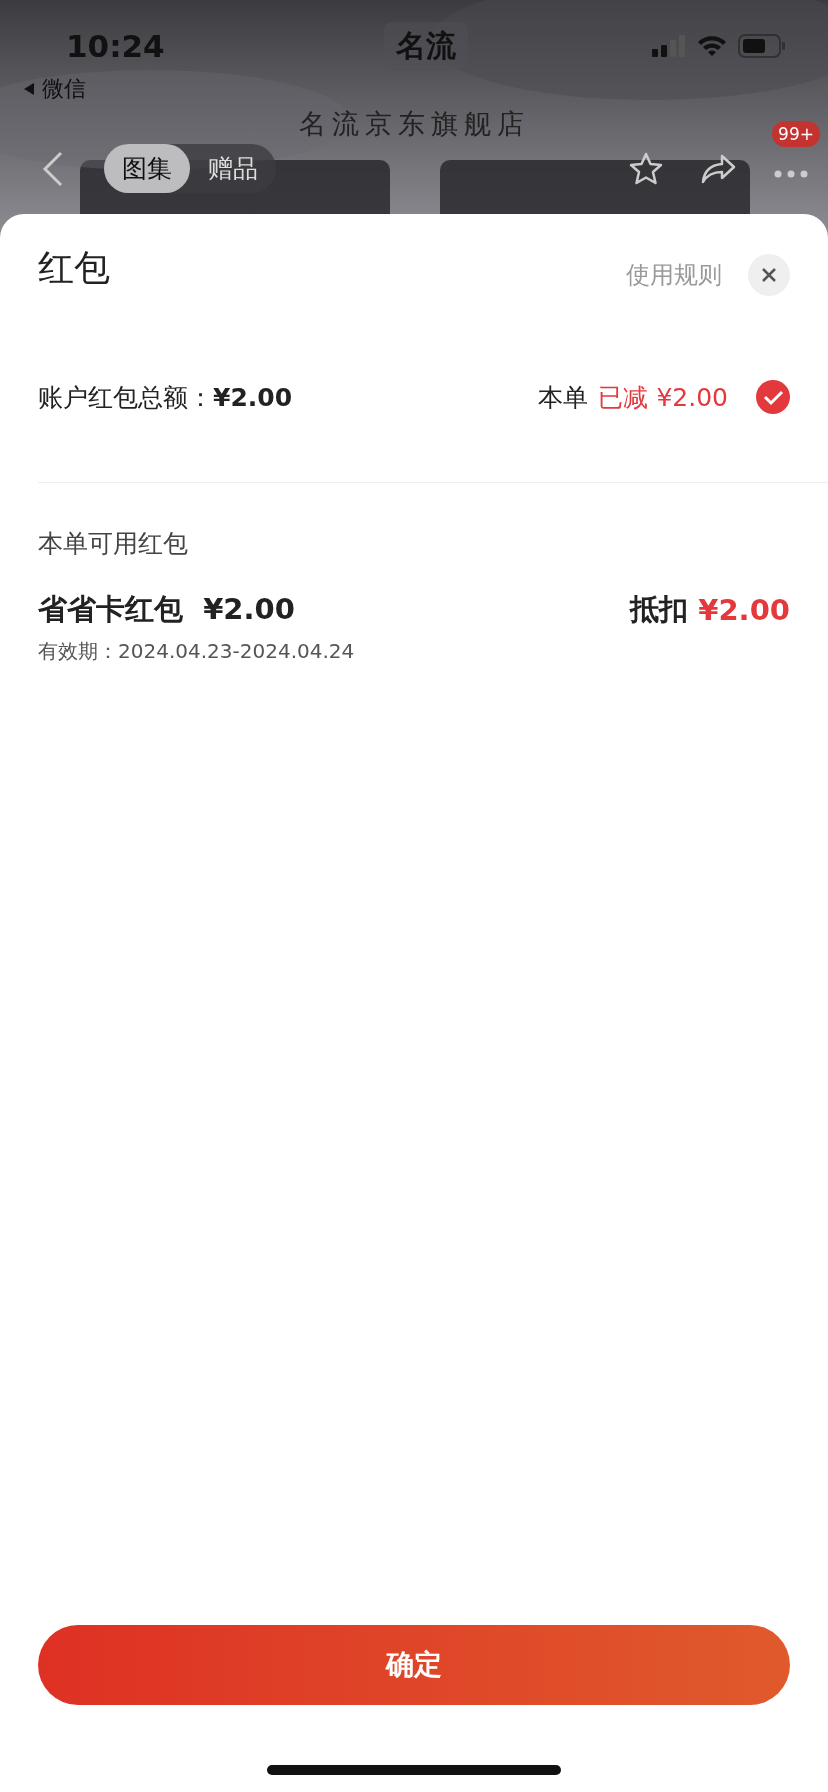 The image size is (828, 1792). I want to click on back-icon, so click(53, 168).